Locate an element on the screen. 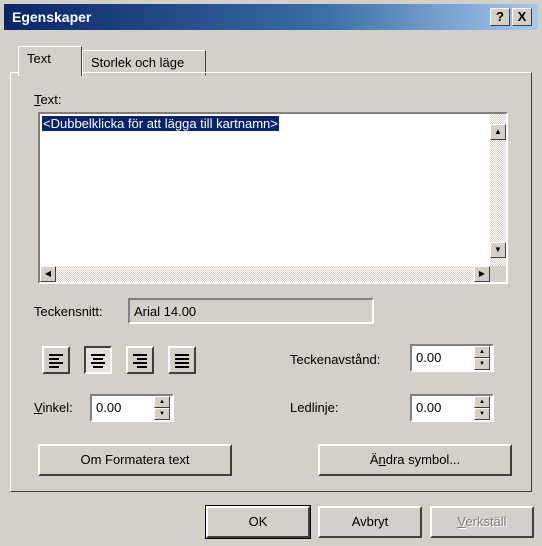  scroll-left-icon: ◀ is located at coordinates (48, 274).